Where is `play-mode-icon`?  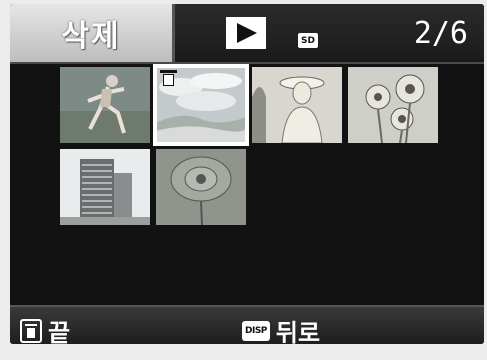 play-mode-icon is located at coordinates (246, 33).